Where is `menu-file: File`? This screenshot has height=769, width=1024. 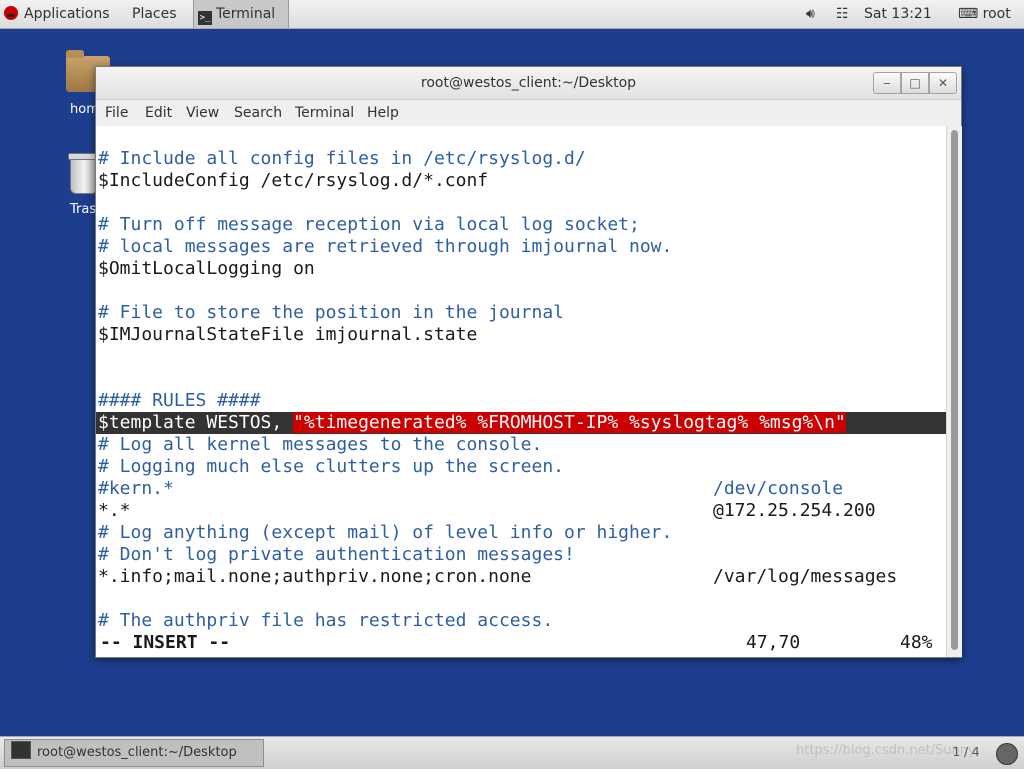 menu-file: File is located at coordinates (116, 113).